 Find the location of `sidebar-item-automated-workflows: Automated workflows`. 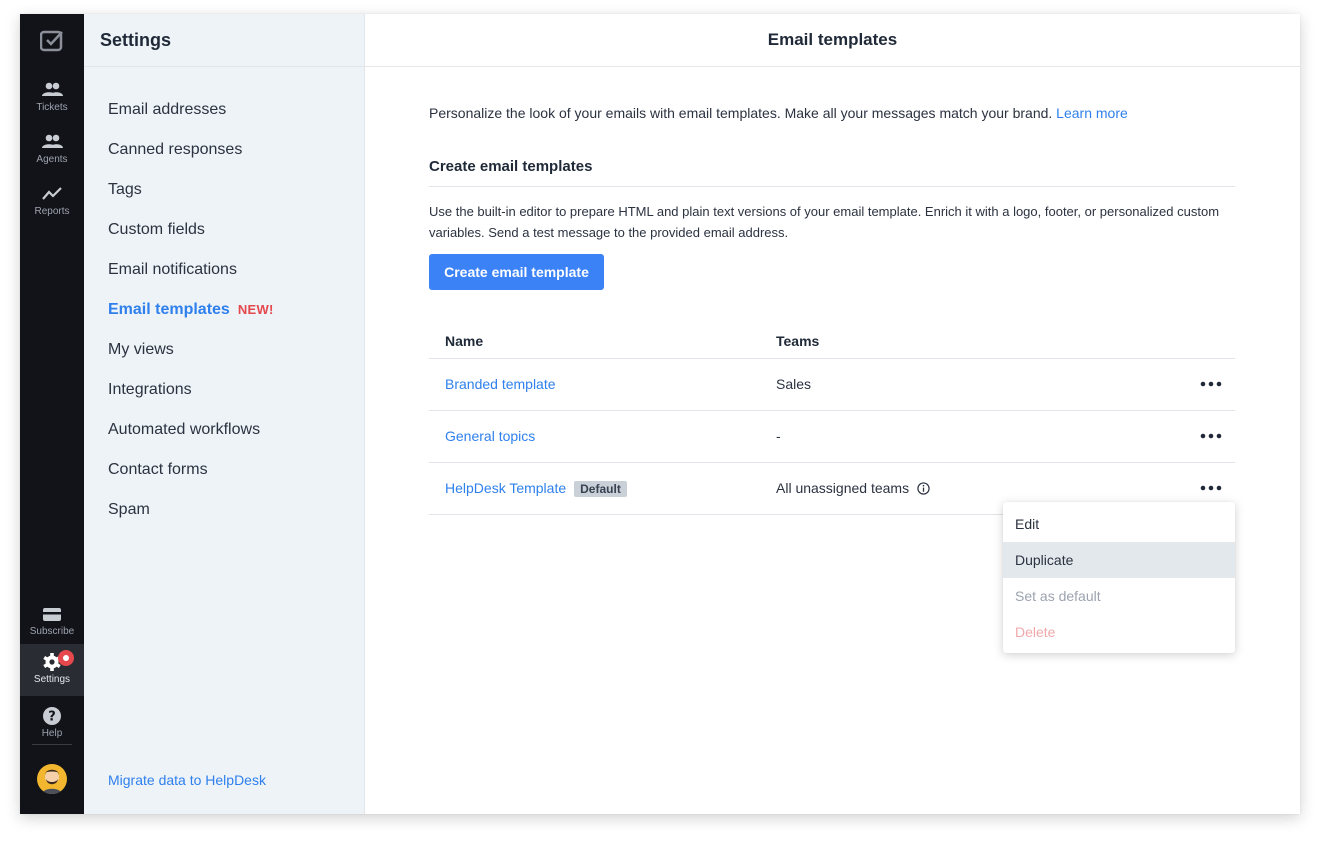

sidebar-item-automated-workflows: Automated workflows is located at coordinates (191, 438).